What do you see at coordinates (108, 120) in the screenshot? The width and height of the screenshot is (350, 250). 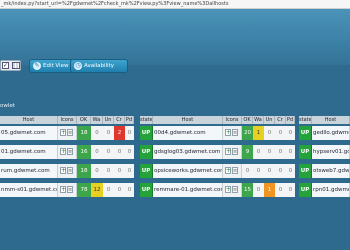 I see `col-un: Un` at bounding box center [108, 120].